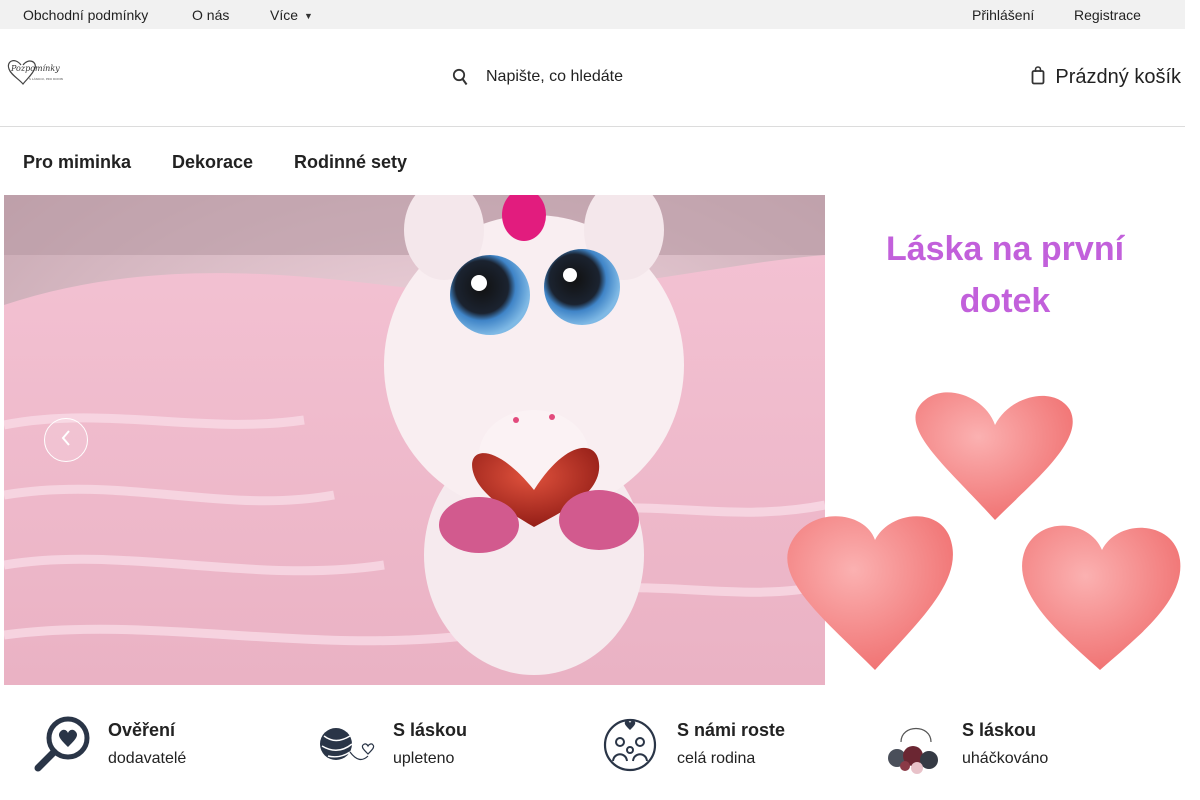 The width and height of the screenshot is (1200, 800). I want to click on family-icon, so click(632, 745).